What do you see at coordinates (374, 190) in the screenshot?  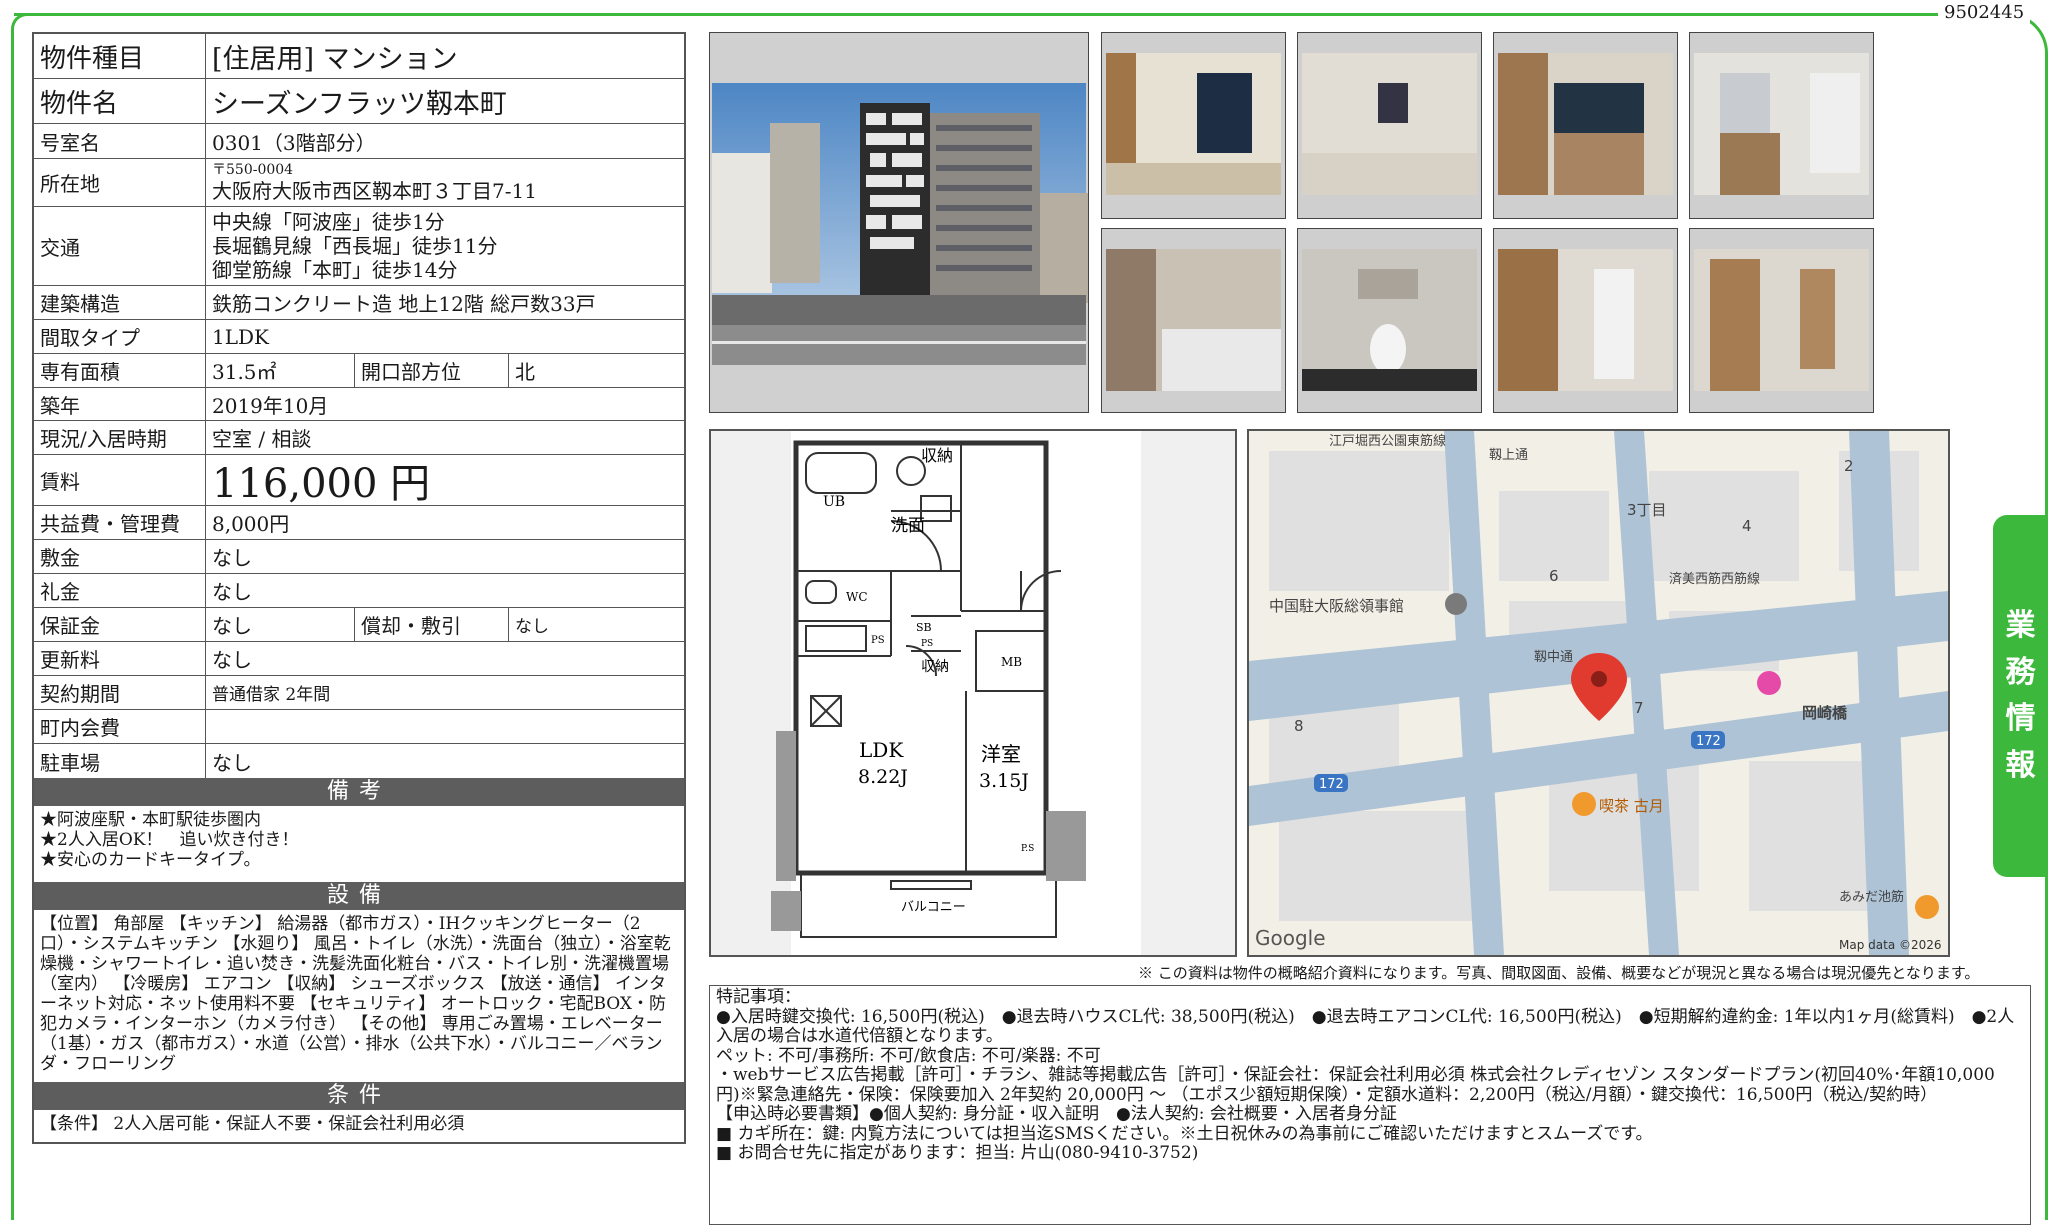 I see `address: 大阪府大阪市西区靱本町３丁目7-11` at bounding box center [374, 190].